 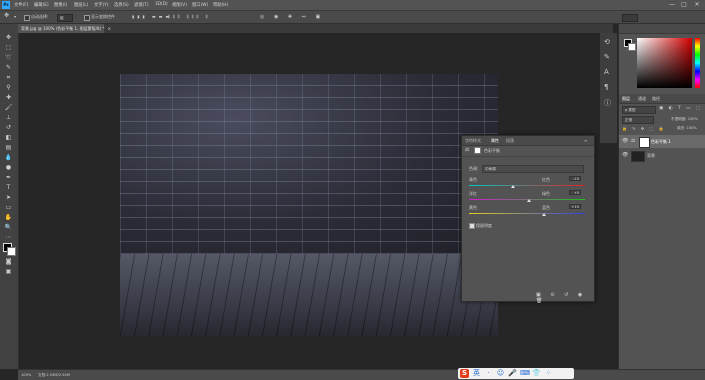 I want to click on gradient-tool-icon: ▤, so click(x=8, y=147).